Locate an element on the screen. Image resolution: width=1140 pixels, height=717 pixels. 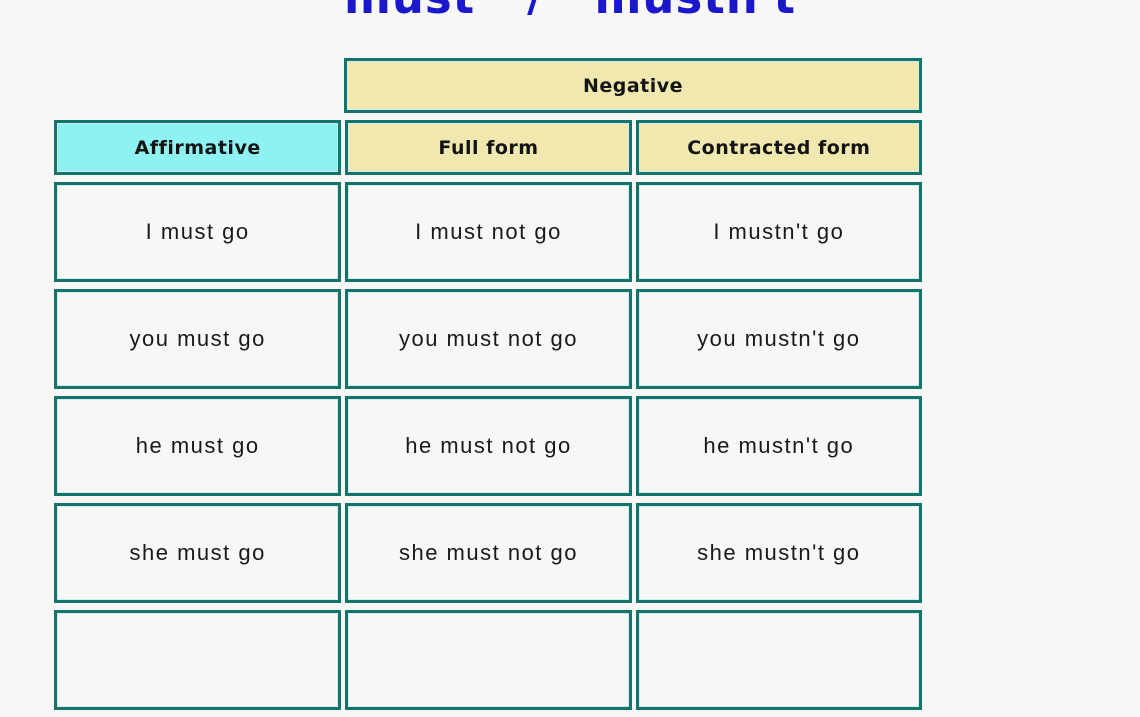
cell-full-form: you must not go is located at coordinates (488, 339).